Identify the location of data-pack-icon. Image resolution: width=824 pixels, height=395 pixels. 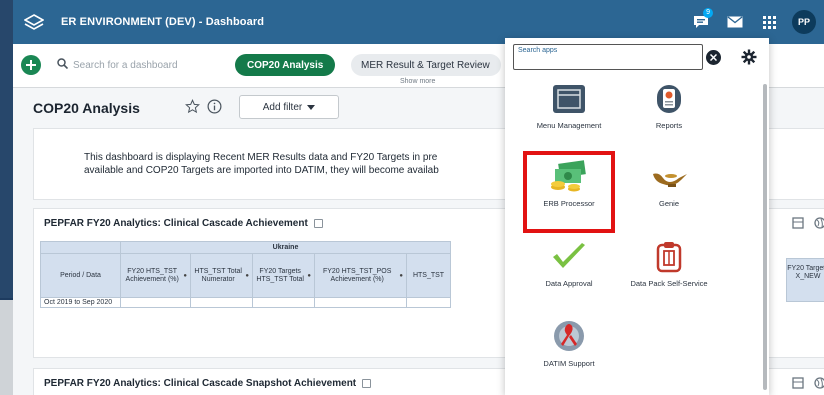
(669, 257).